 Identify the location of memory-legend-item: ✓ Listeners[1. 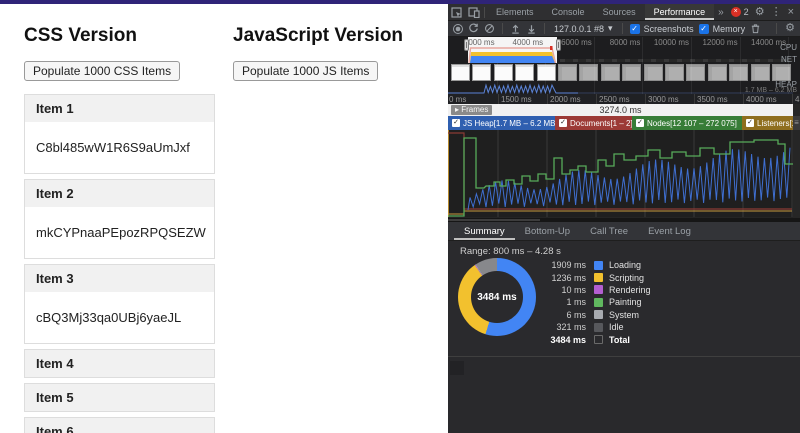
(767, 123).